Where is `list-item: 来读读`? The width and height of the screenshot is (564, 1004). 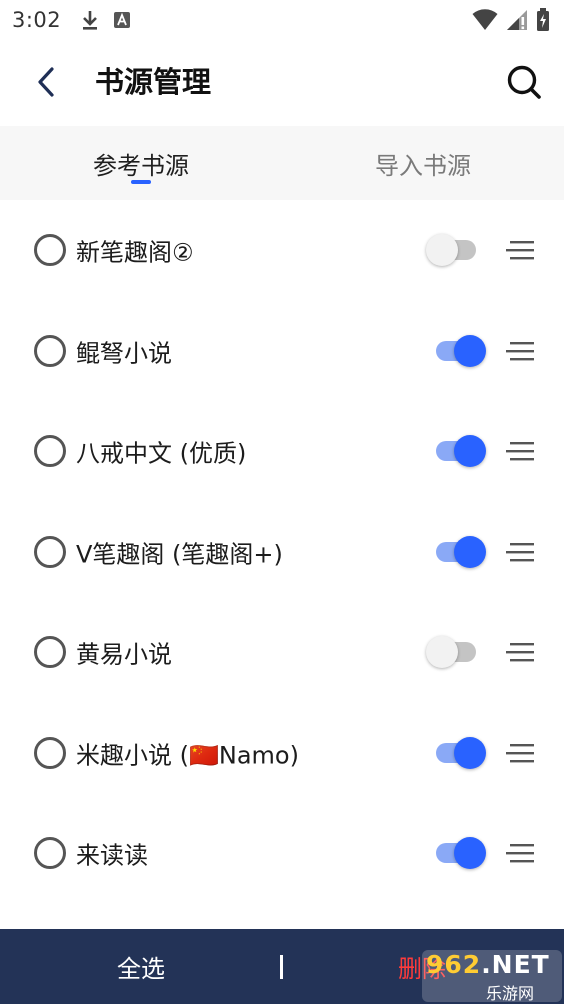
list-item: 来读读 is located at coordinates (282, 853).